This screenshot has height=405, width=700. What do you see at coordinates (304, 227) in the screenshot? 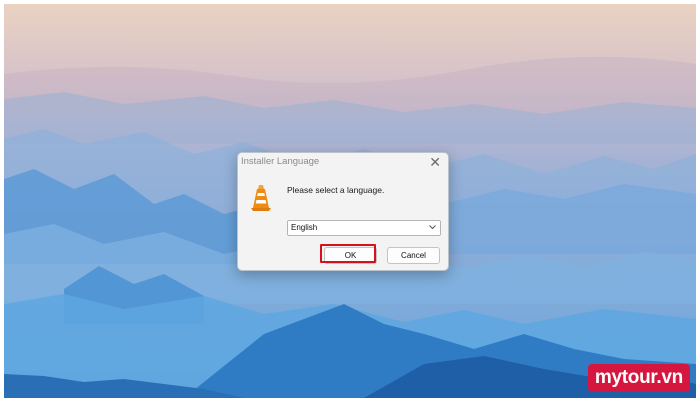
I see `language-selected-value: English` at bounding box center [304, 227].